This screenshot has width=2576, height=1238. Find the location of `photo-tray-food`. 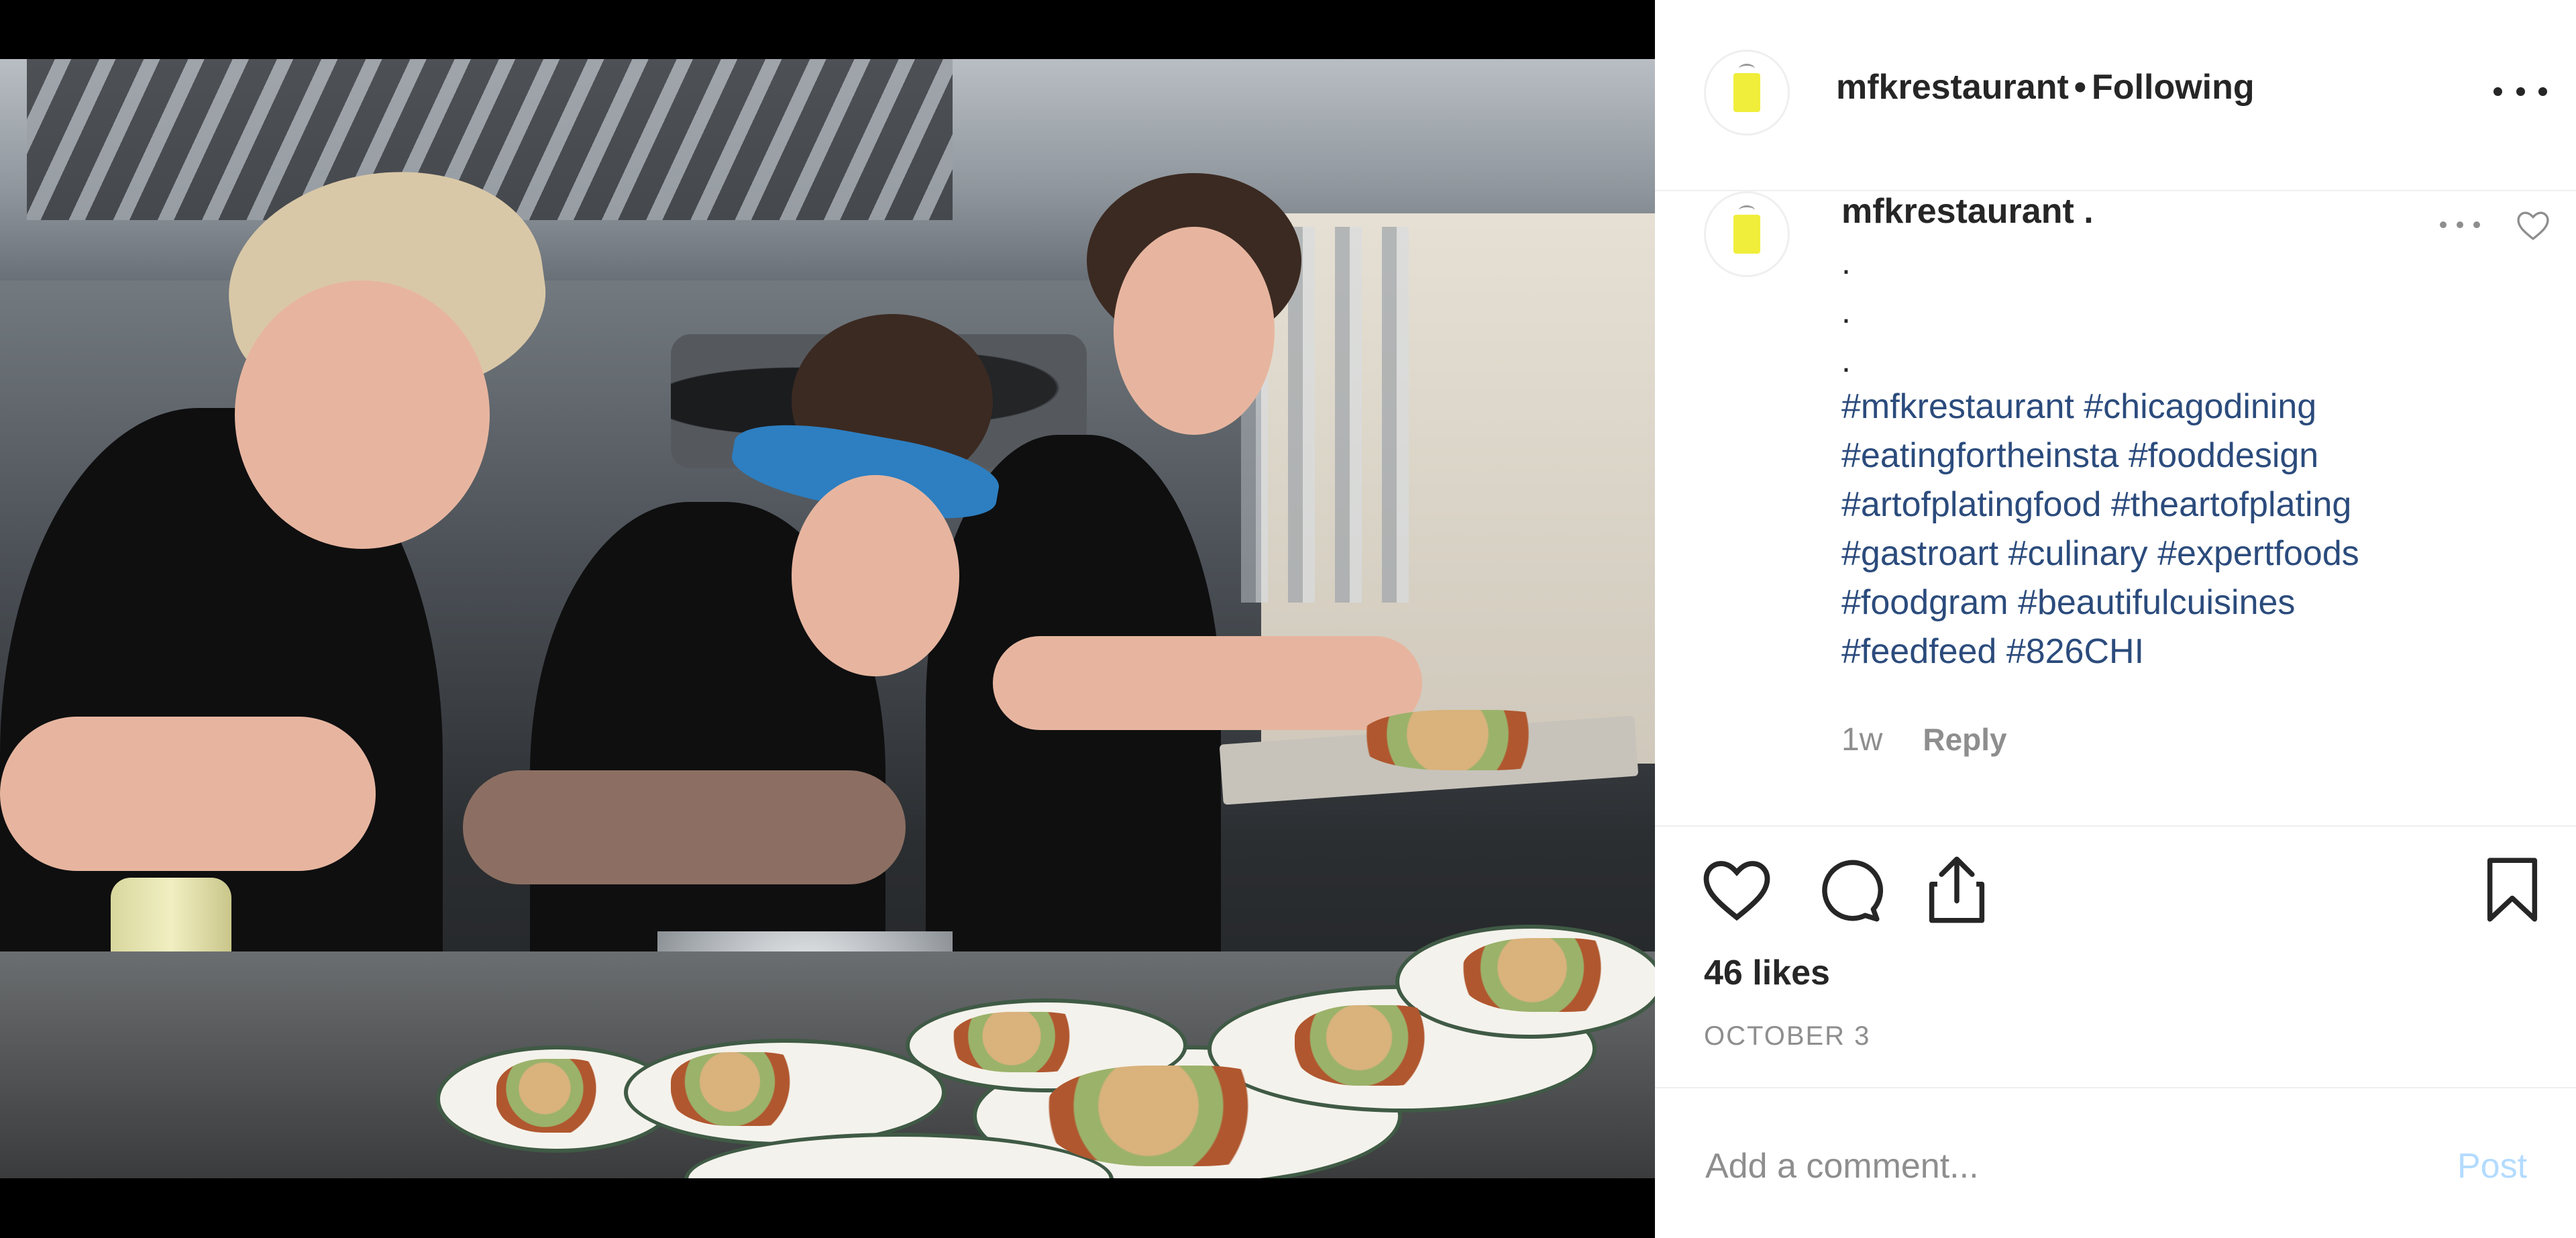

photo-tray-food is located at coordinates (1469, 740).